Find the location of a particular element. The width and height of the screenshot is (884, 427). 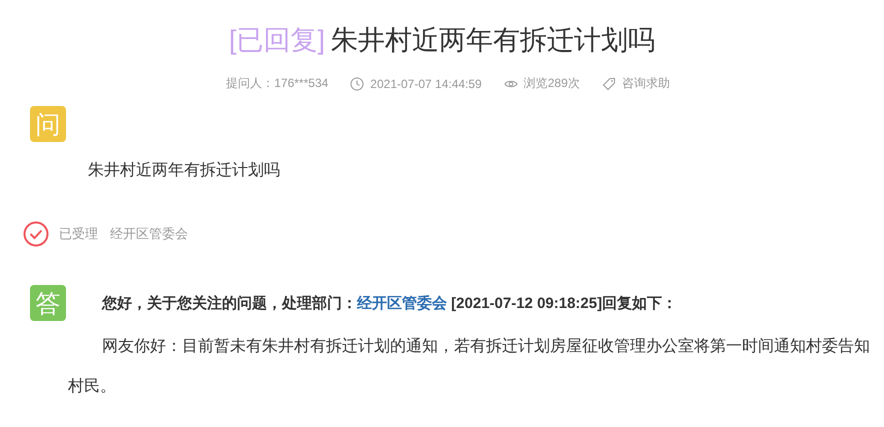

reply-text: 网友你好：目前暂未有朱井村有拆迁计划的通知，若有拆迁计划房屋征收管理办公室将第一时间通知村委告知村民。 is located at coordinates (469, 366).